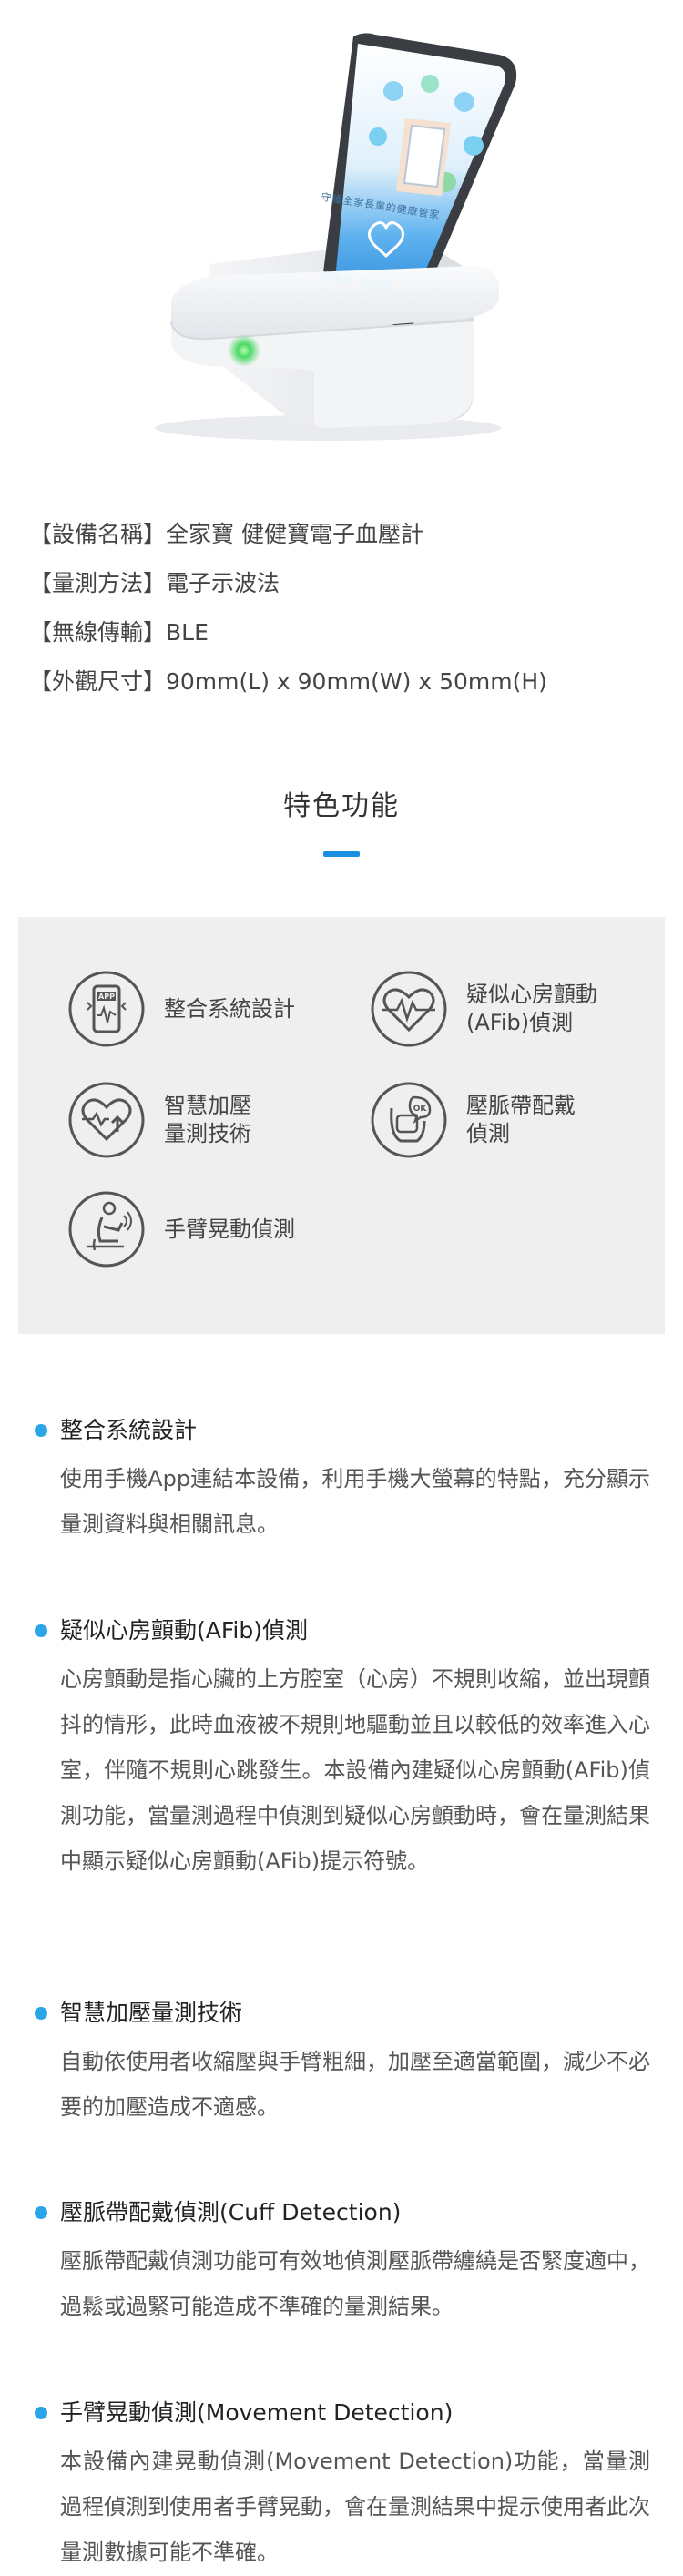 The image size is (683, 2576). Describe the element at coordinates (129, 1430) in the screenshot. I see `desc-title-text: 整合系統設計` at that location.